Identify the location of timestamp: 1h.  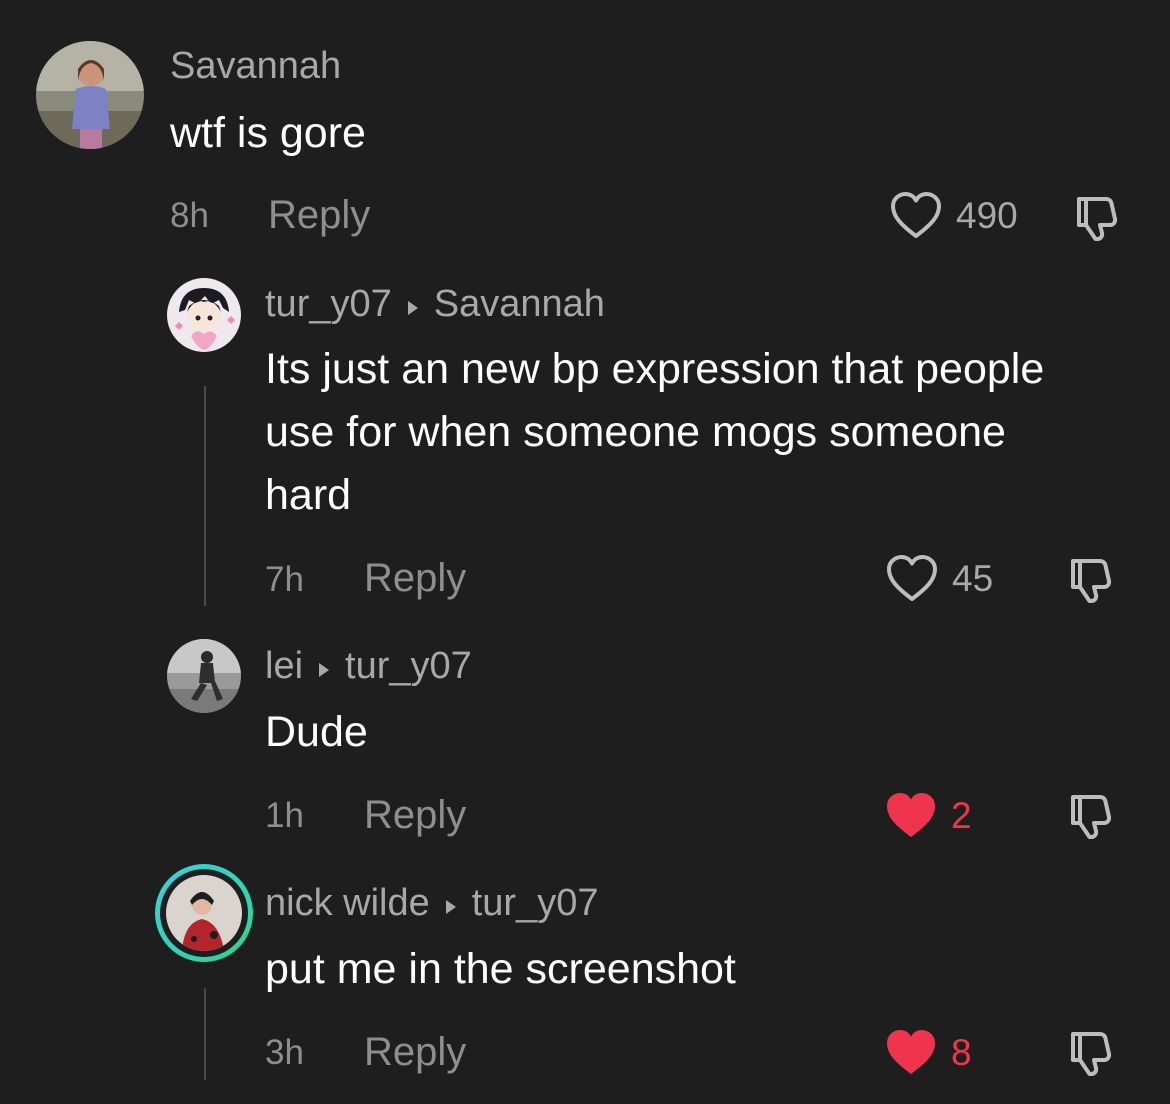
(284, 815).